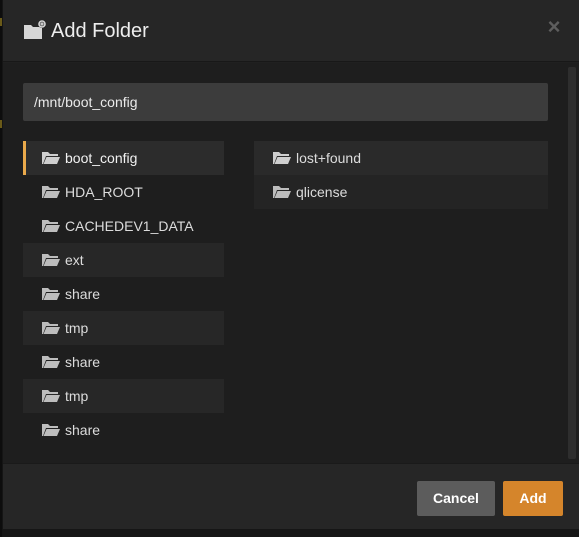 The image size is (579, 537). I want to click on add-button: Add, so click(533, 498).